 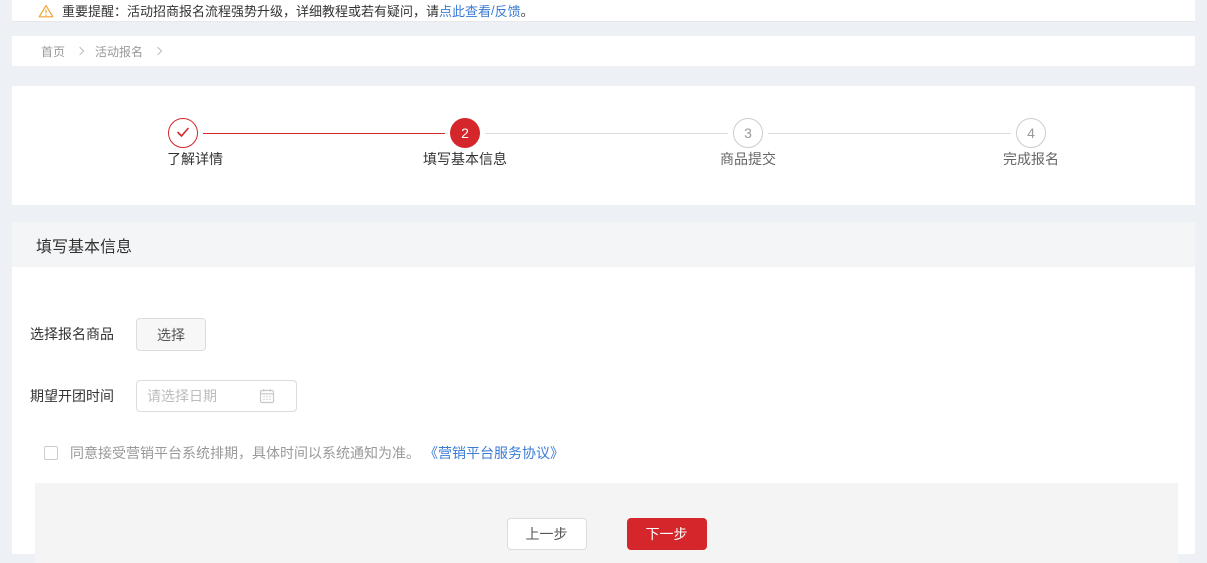 What do you see at coordinates (1031, 159) in the screenshot?
I see `step-4-label: 完成报名` at bounding box center [1031, 159].